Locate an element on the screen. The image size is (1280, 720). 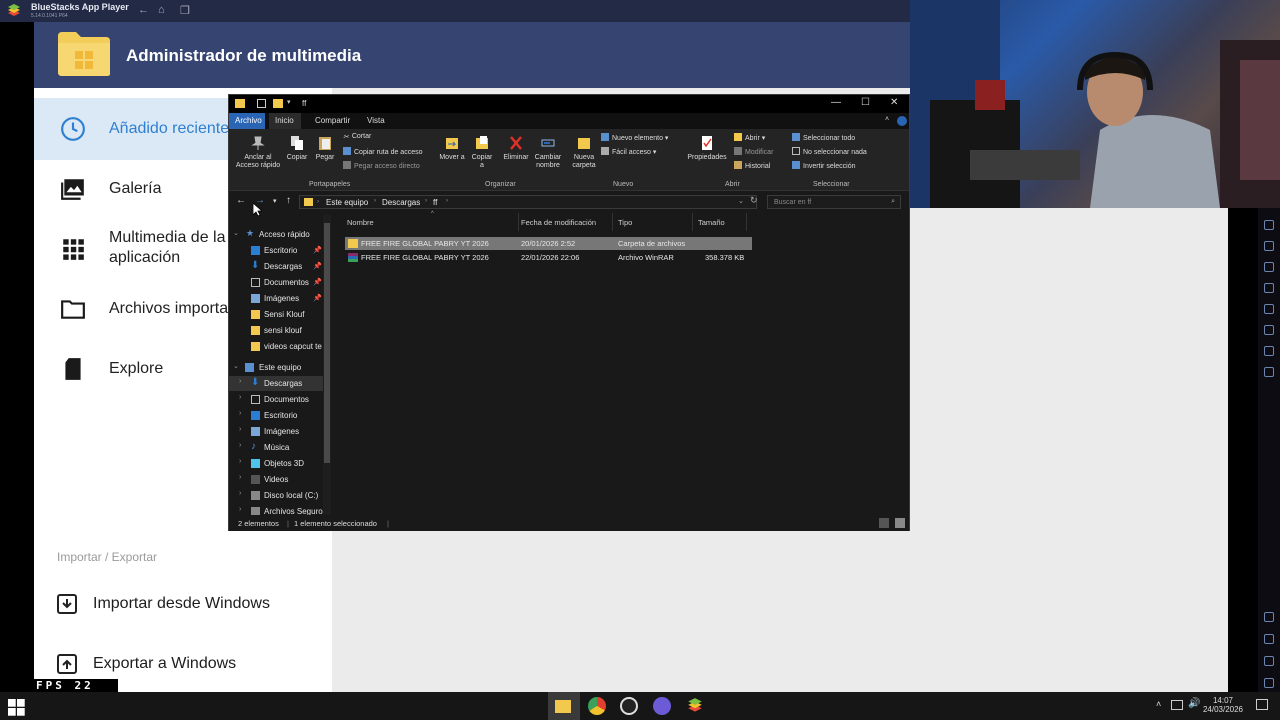
tree-item-pc-musica: › ♪ Música is located at coordinates (279, 447).